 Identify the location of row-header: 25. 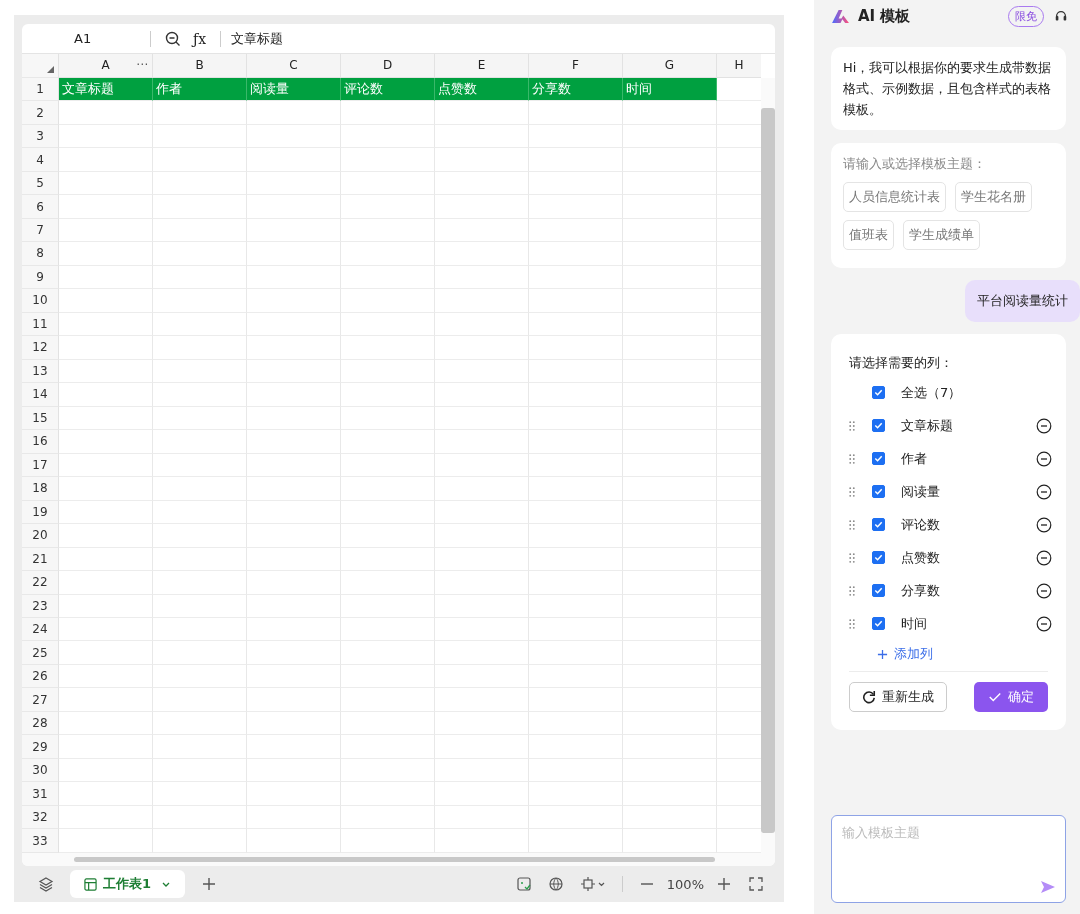
(40, 653).